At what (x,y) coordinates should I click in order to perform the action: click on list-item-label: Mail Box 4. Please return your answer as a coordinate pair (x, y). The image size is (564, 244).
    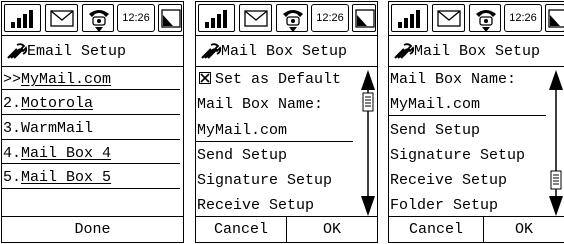
    Looking at the image, I should click on (66, 153).